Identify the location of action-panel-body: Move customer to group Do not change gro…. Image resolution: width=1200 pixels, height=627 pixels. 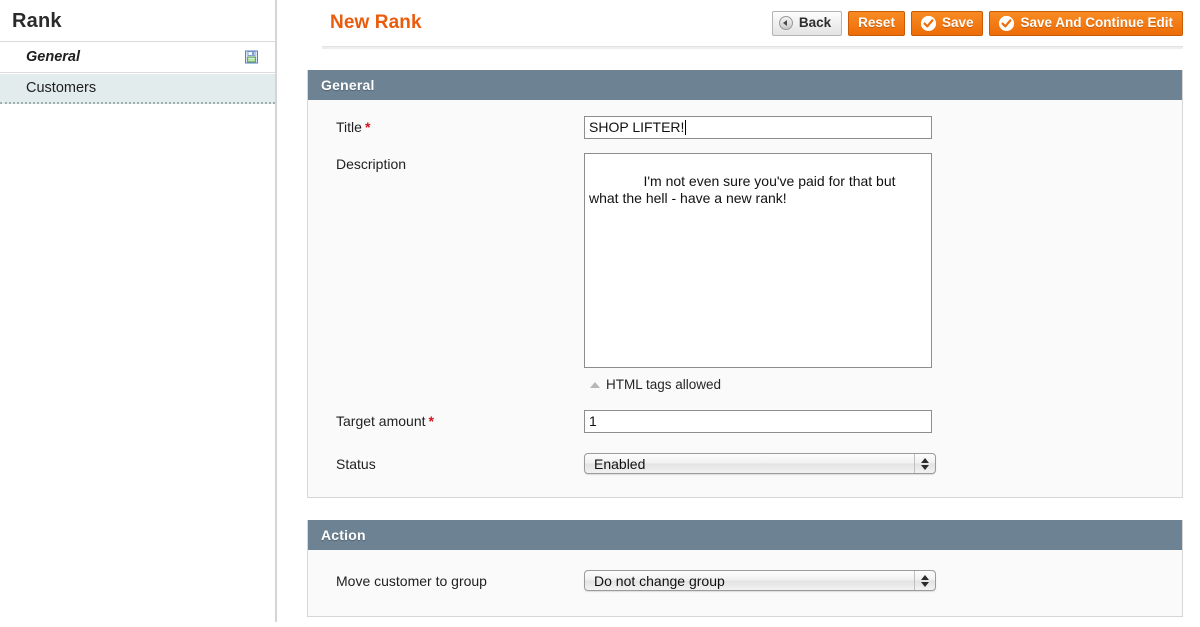
(745, 583).